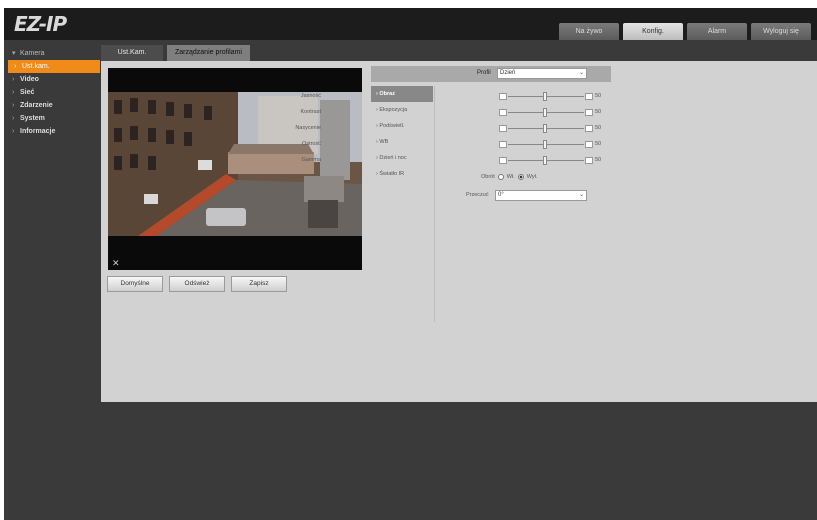 The height and width of the screenshot is (520, 817). Describe the element at coordinates (52, 118) in the screenshot. I see `sidebar-item-system: › System` at that location.